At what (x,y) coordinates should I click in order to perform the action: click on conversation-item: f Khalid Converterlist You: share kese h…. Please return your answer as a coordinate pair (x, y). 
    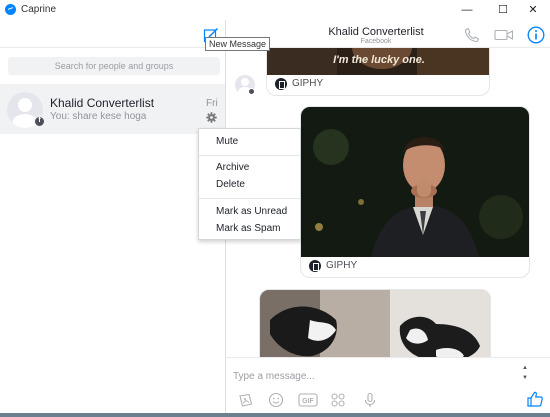
    Looking at the image, I should click on (112, 109).